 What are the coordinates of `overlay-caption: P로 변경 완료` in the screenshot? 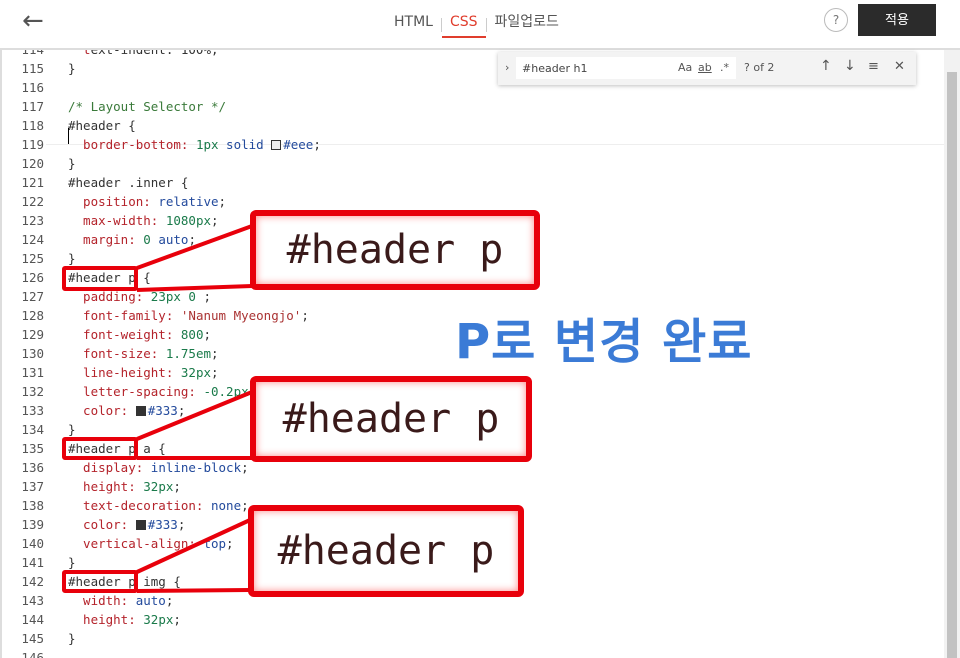 It's located at (604, 342).